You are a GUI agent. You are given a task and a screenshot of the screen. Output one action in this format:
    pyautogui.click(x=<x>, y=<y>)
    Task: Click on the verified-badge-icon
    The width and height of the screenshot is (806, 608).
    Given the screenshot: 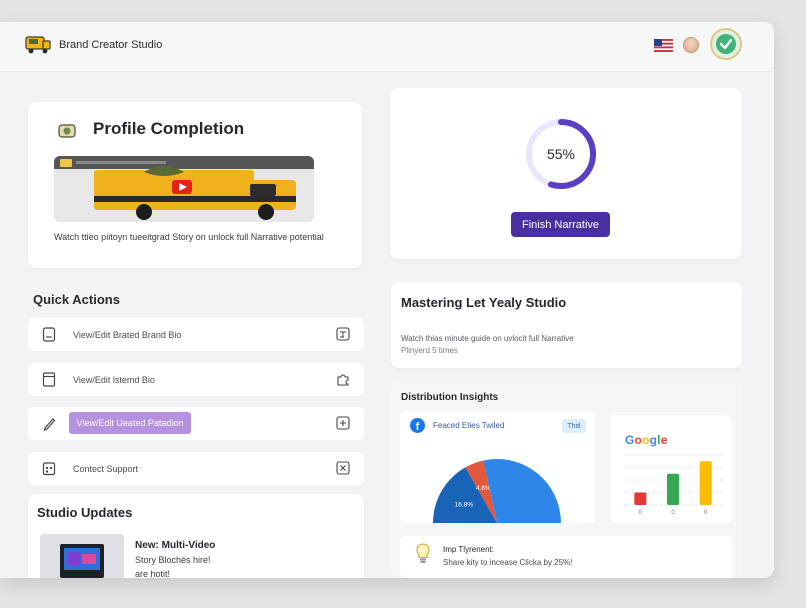 What is the action you would take?
    pyautogui.click(x=726, y=44)
    